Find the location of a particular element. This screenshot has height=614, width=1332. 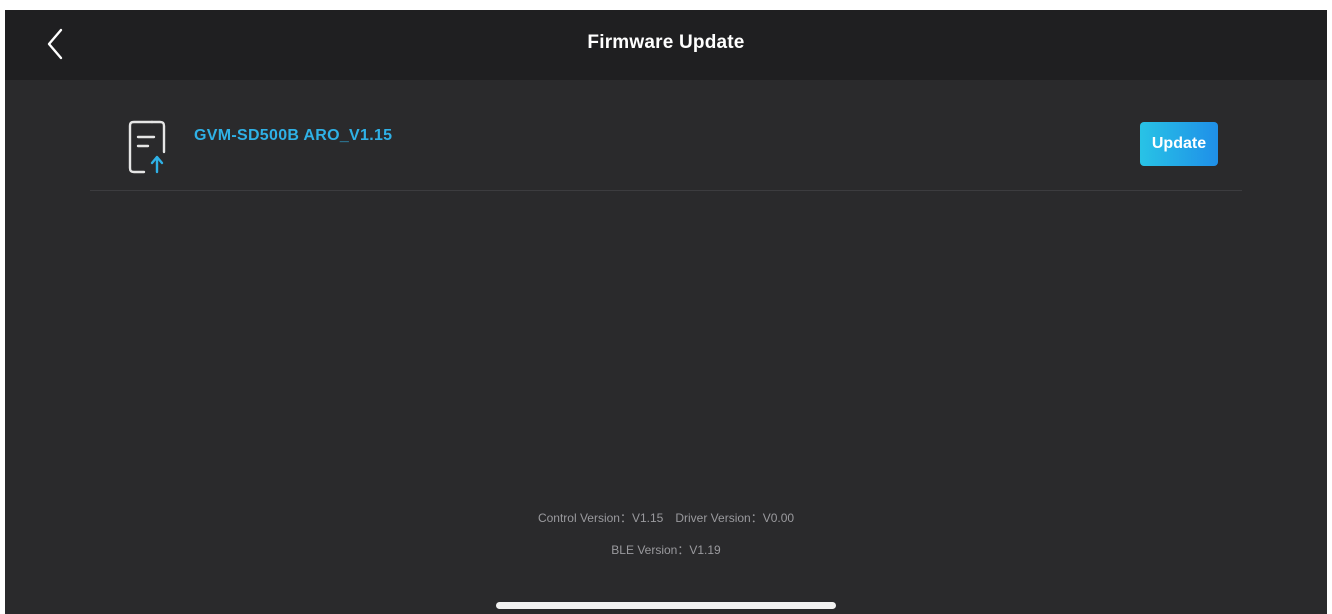

file-upload-icon is located at coordinates (147, 147).